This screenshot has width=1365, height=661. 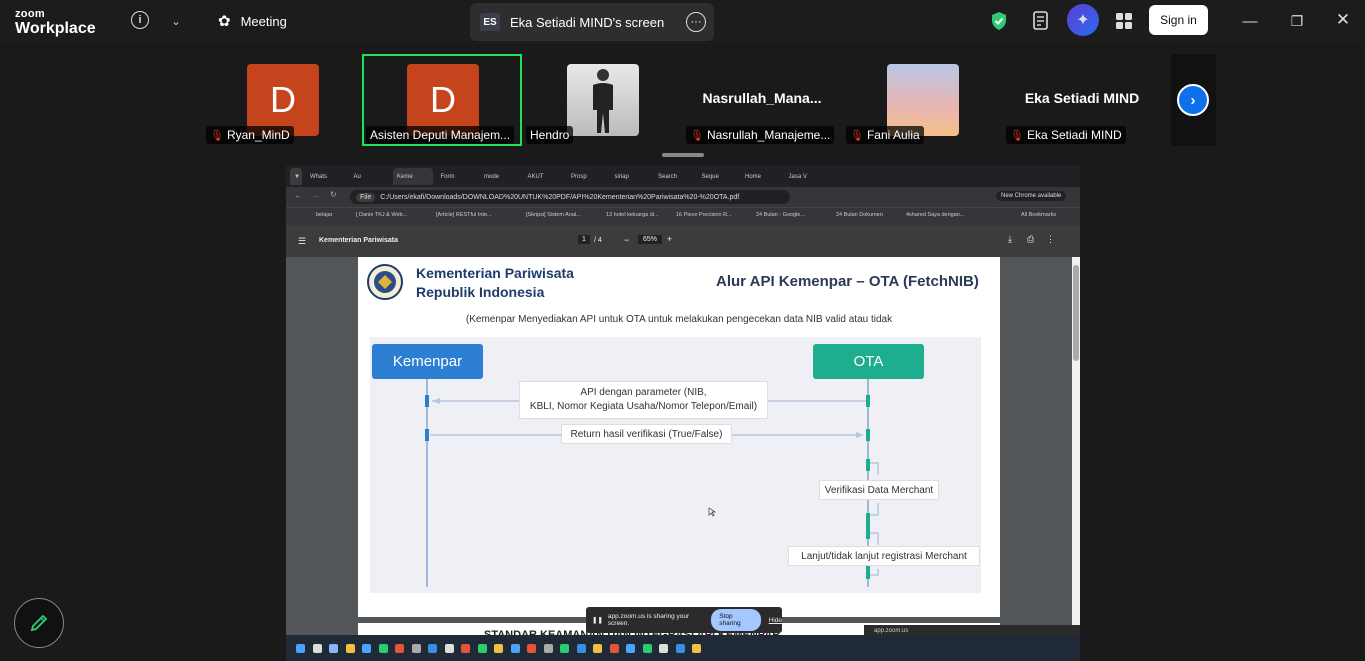 What do you see at coordinates (282, 100) in the screenshot?
I see `participant-tile-ryan: D 🎙︎ Ryan_MinD` at bounding box center [282, 100].